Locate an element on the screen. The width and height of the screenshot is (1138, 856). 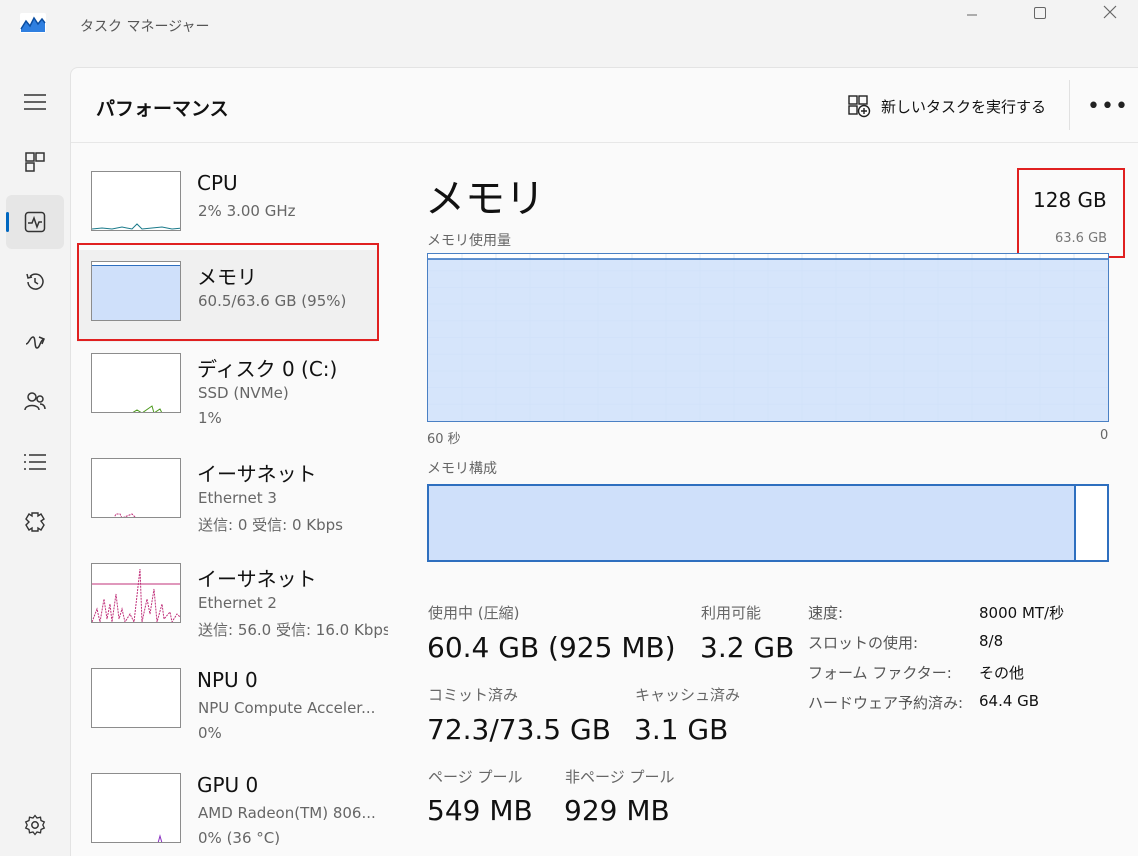
close-icon is located at coordinates (1110, 12).